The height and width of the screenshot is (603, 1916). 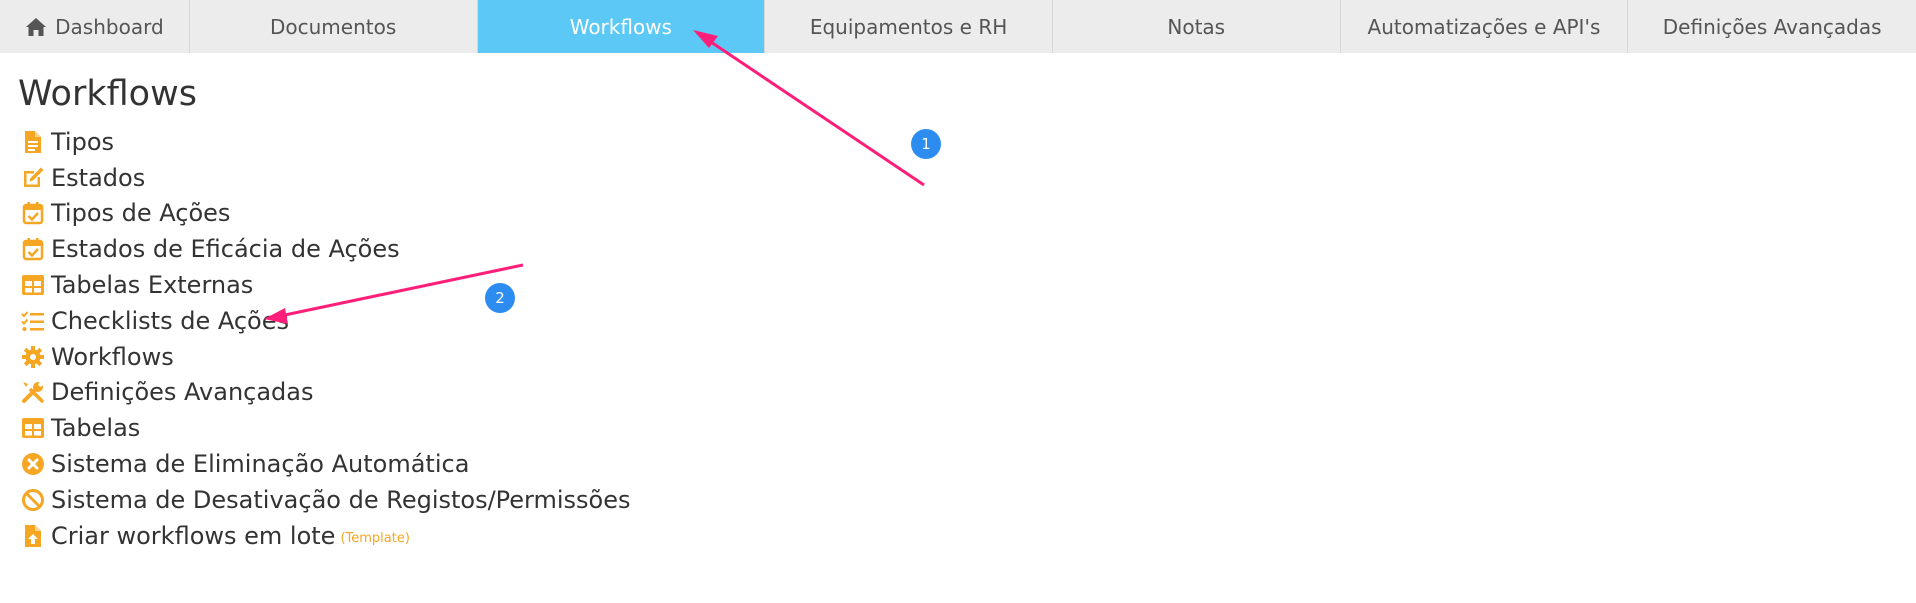 I want to click on tab-label: Documentos, so click(x=333, y=26).